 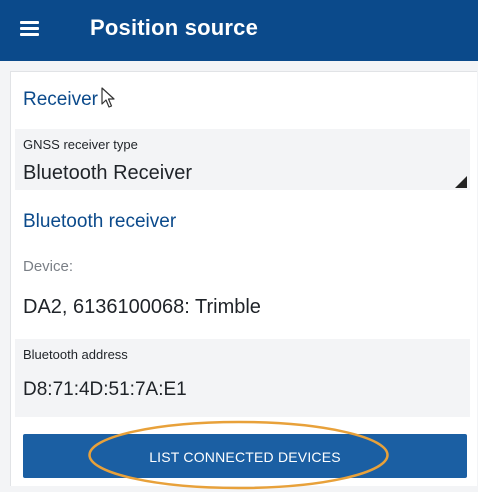 What do you see at coordinates (108, 97) in the screenshot?
I see `mouse-pointer-icon` at bounding box center [108, 97].